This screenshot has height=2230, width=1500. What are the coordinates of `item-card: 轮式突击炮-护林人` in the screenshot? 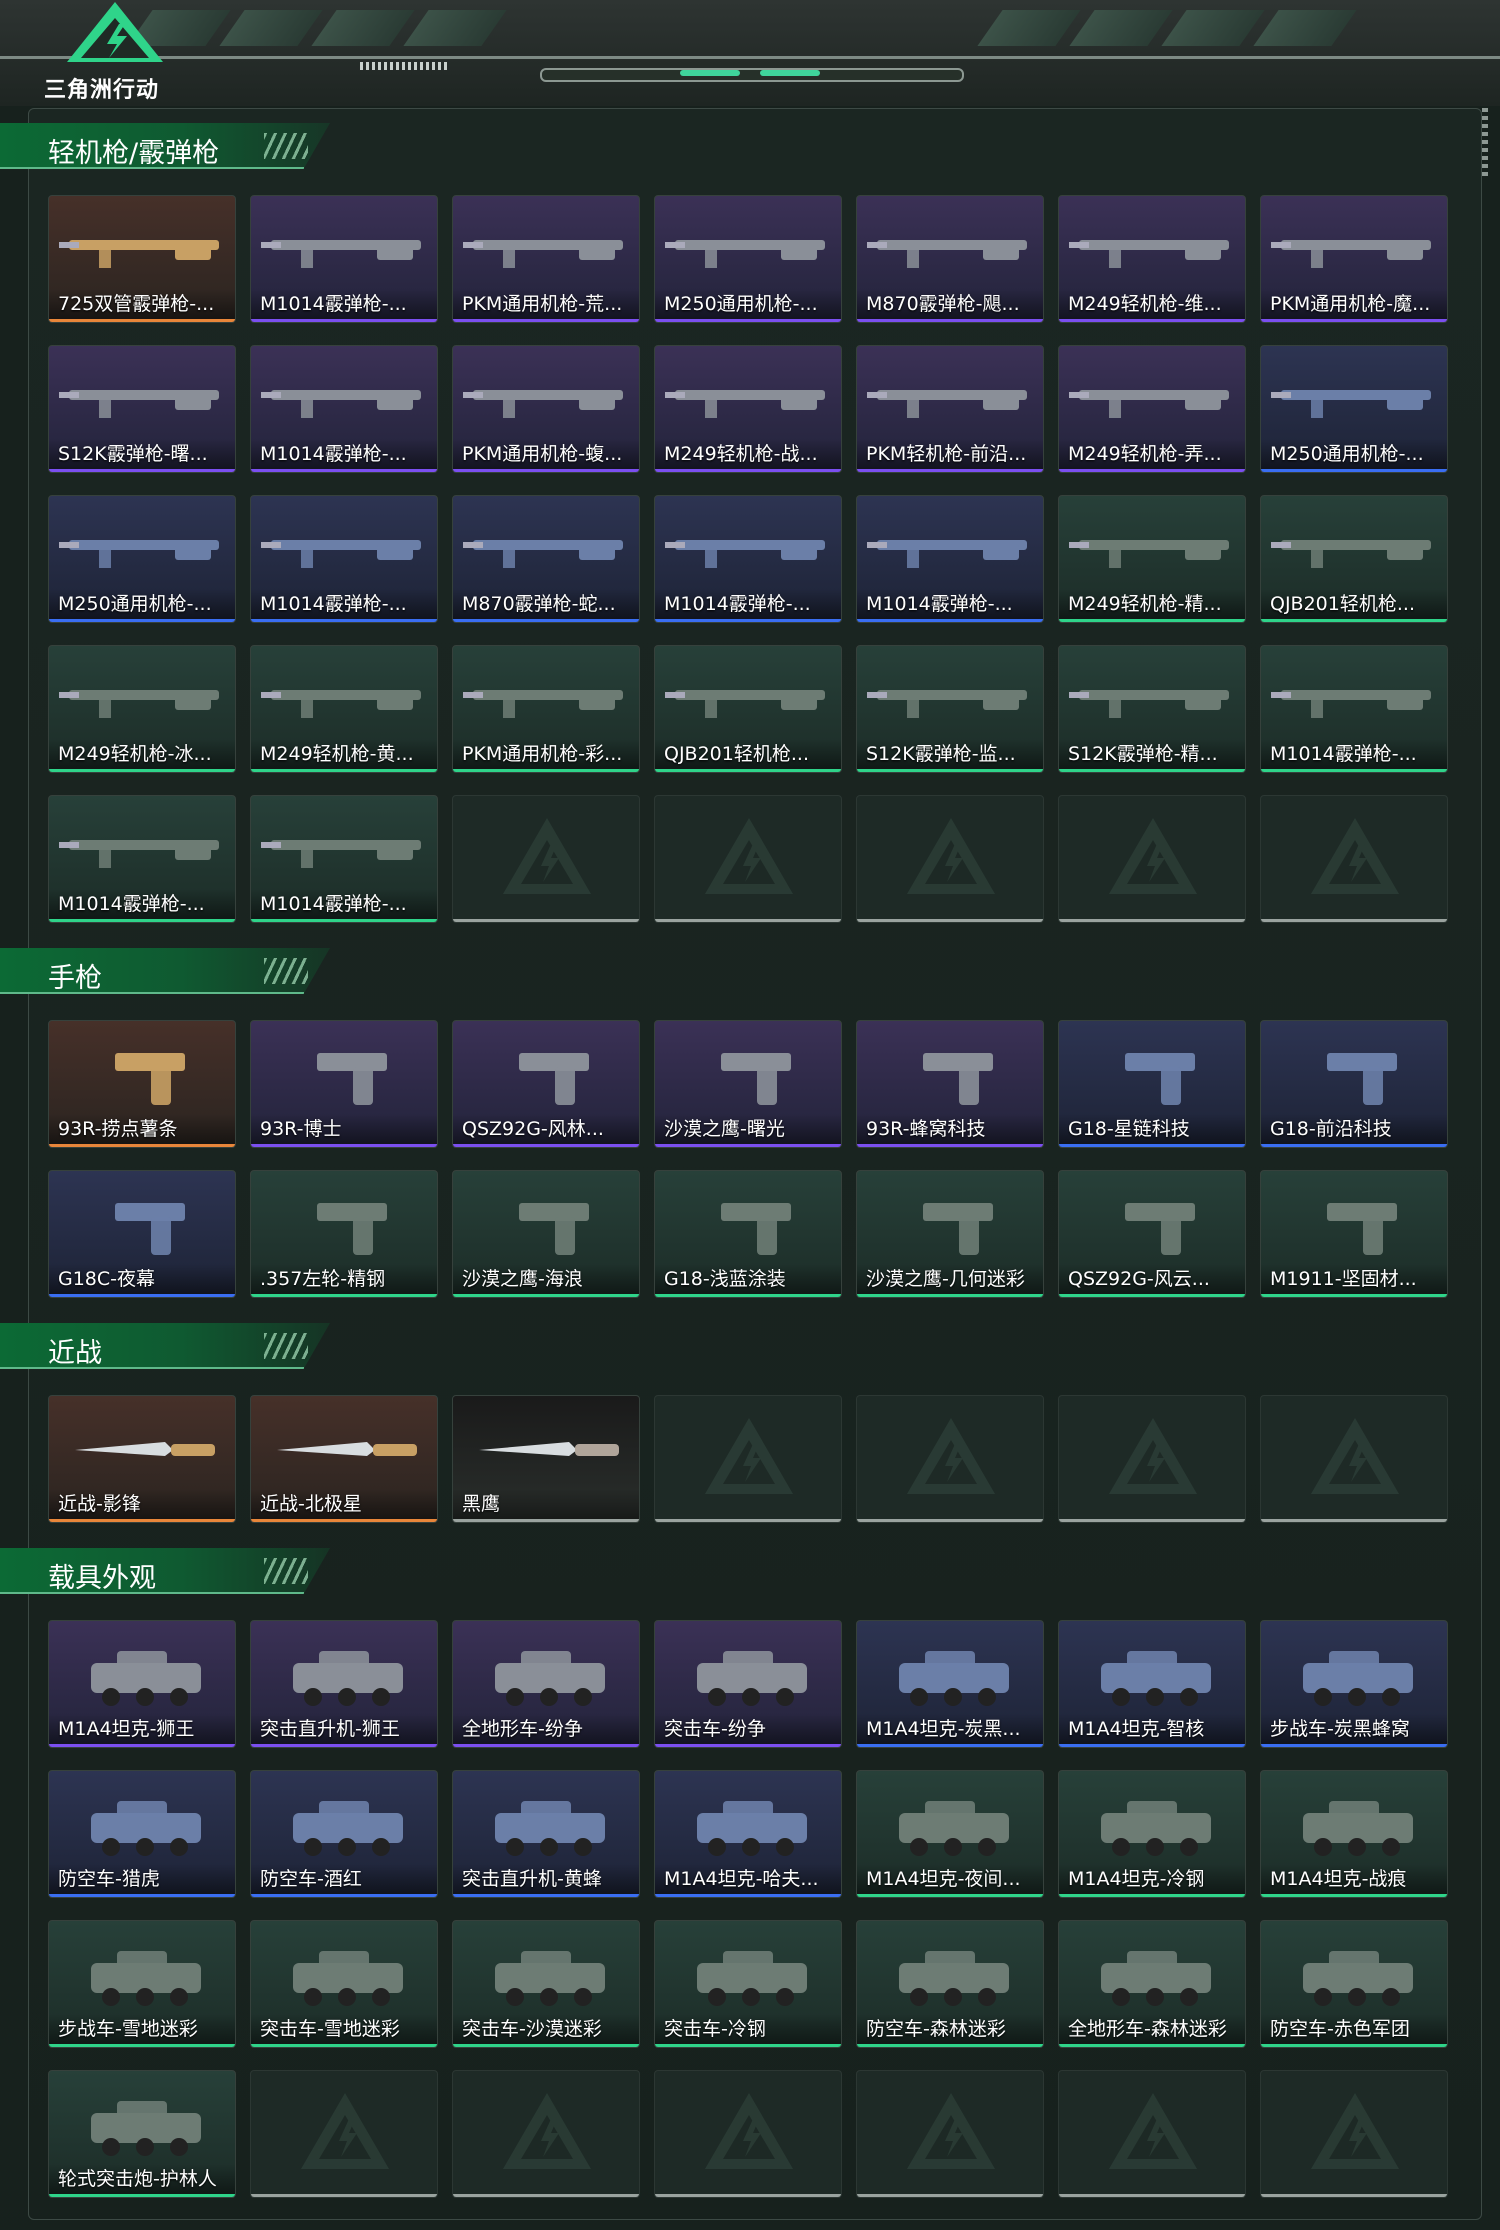 It's located at (142, 2134).